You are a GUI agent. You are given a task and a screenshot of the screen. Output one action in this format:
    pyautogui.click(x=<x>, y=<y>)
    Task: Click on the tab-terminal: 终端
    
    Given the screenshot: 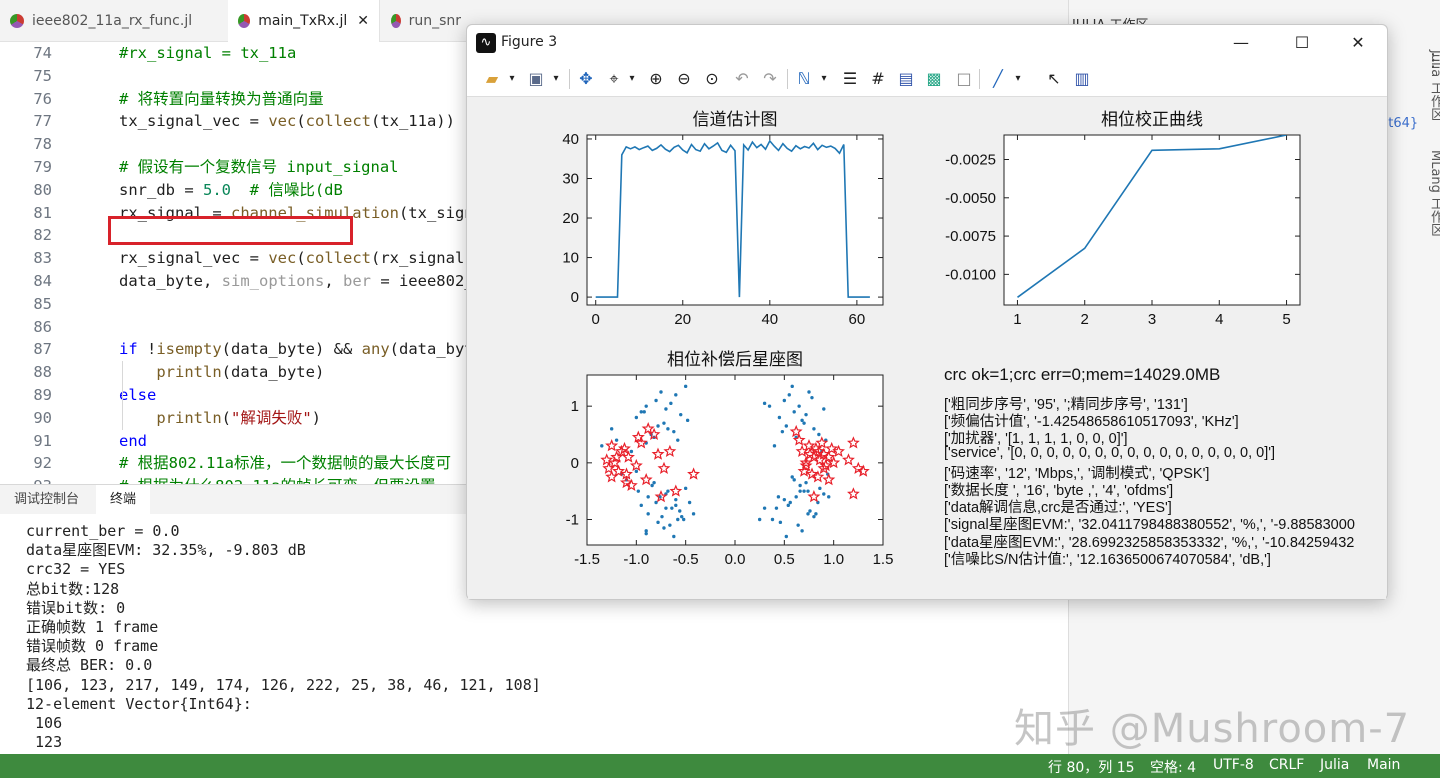 What is the action you would take?
    pyautogui.click(x=123, y=500)
    